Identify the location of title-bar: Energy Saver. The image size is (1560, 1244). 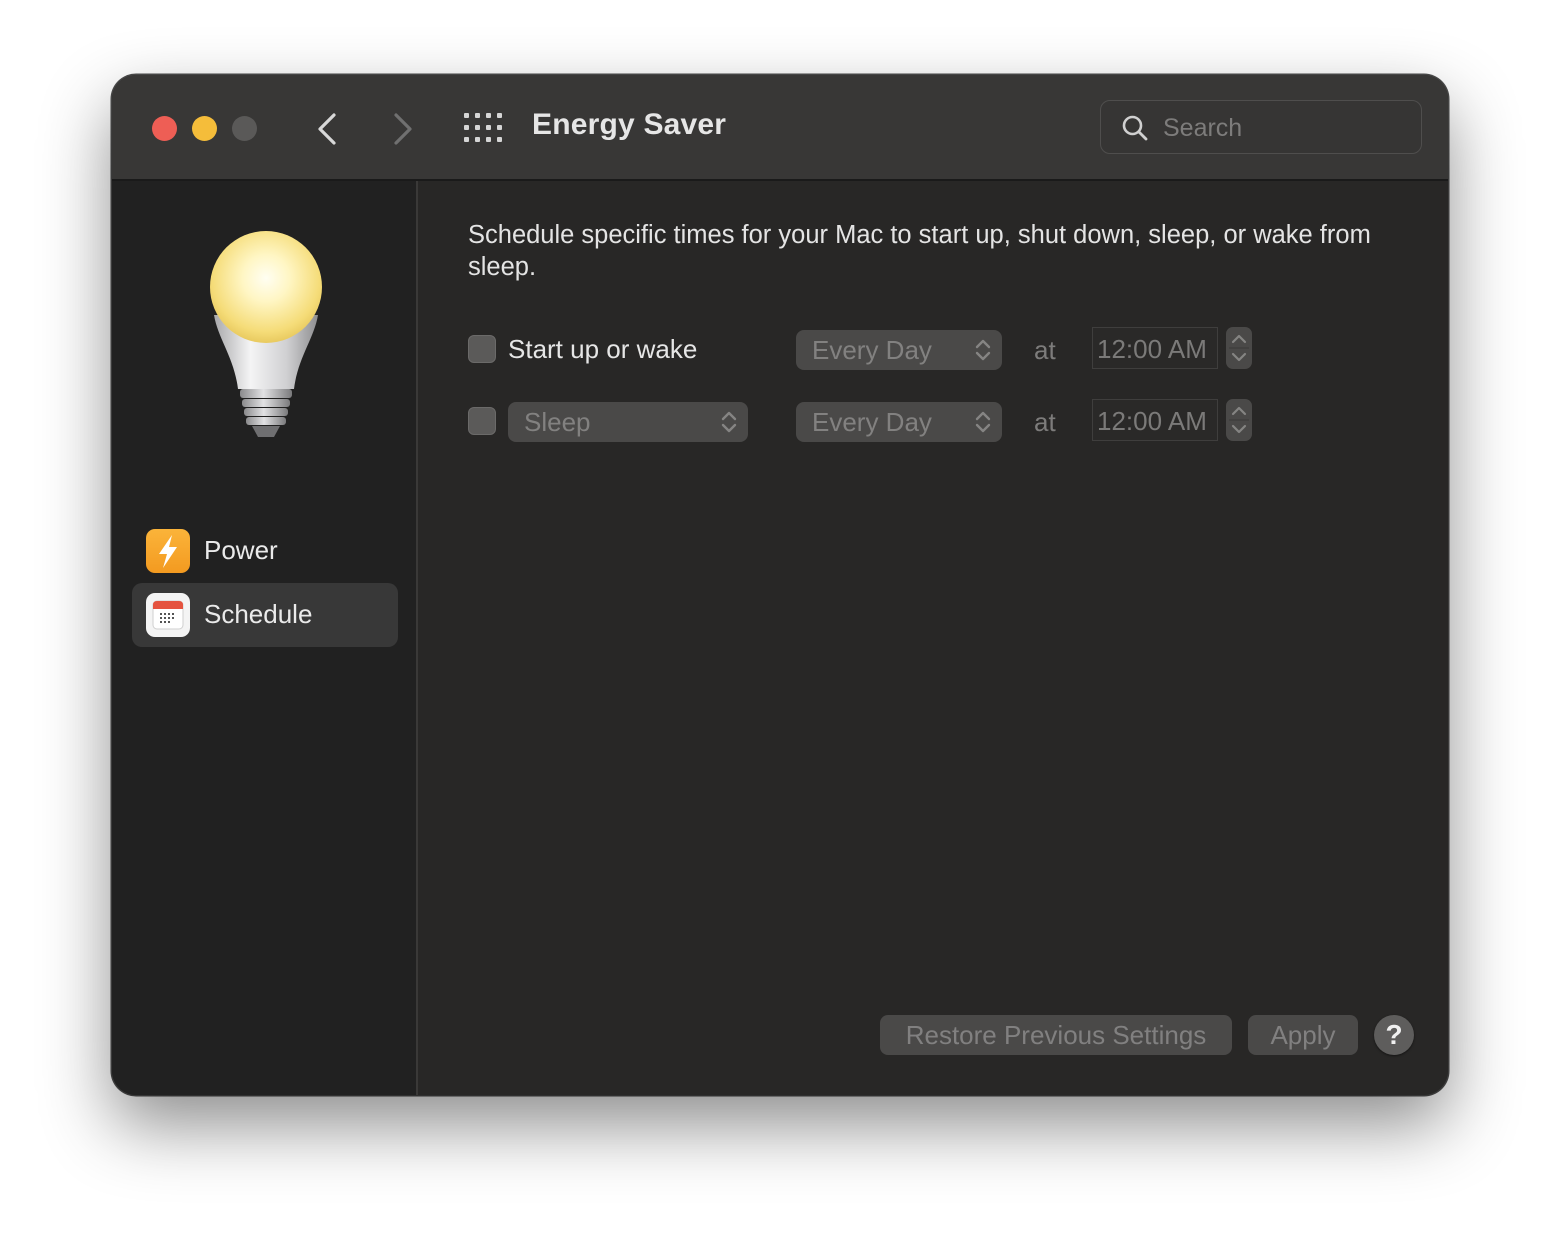
(780, 128).